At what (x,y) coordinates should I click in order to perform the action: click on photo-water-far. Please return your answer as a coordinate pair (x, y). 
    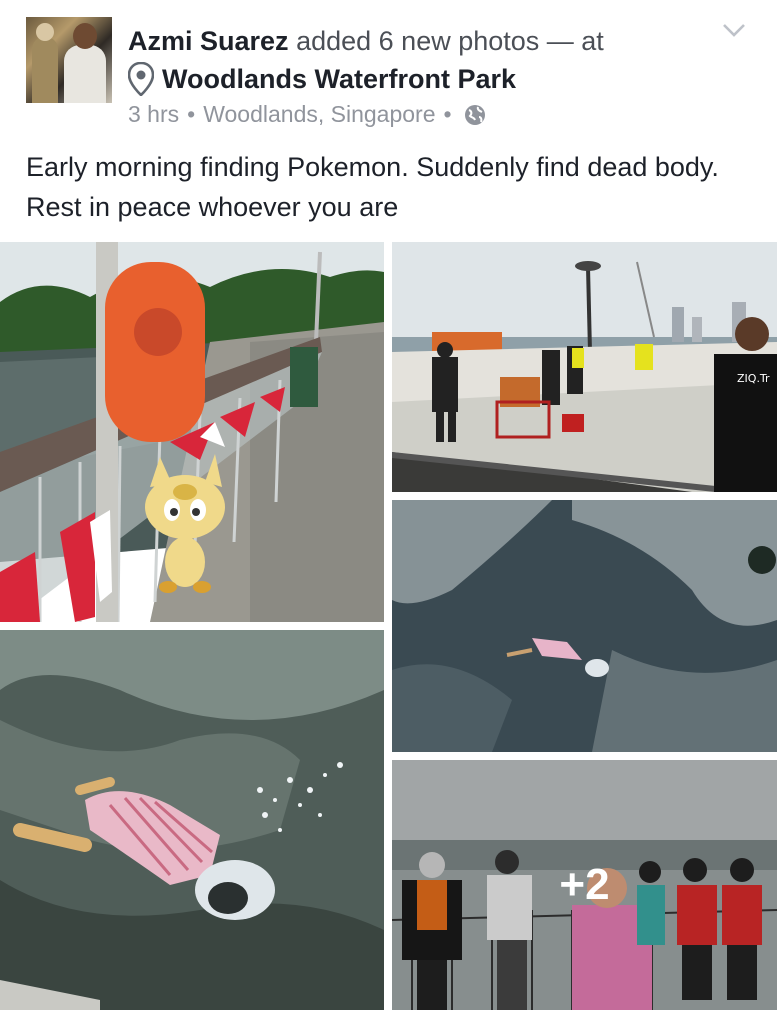
    Looking at the image, I should click on (584, 626).